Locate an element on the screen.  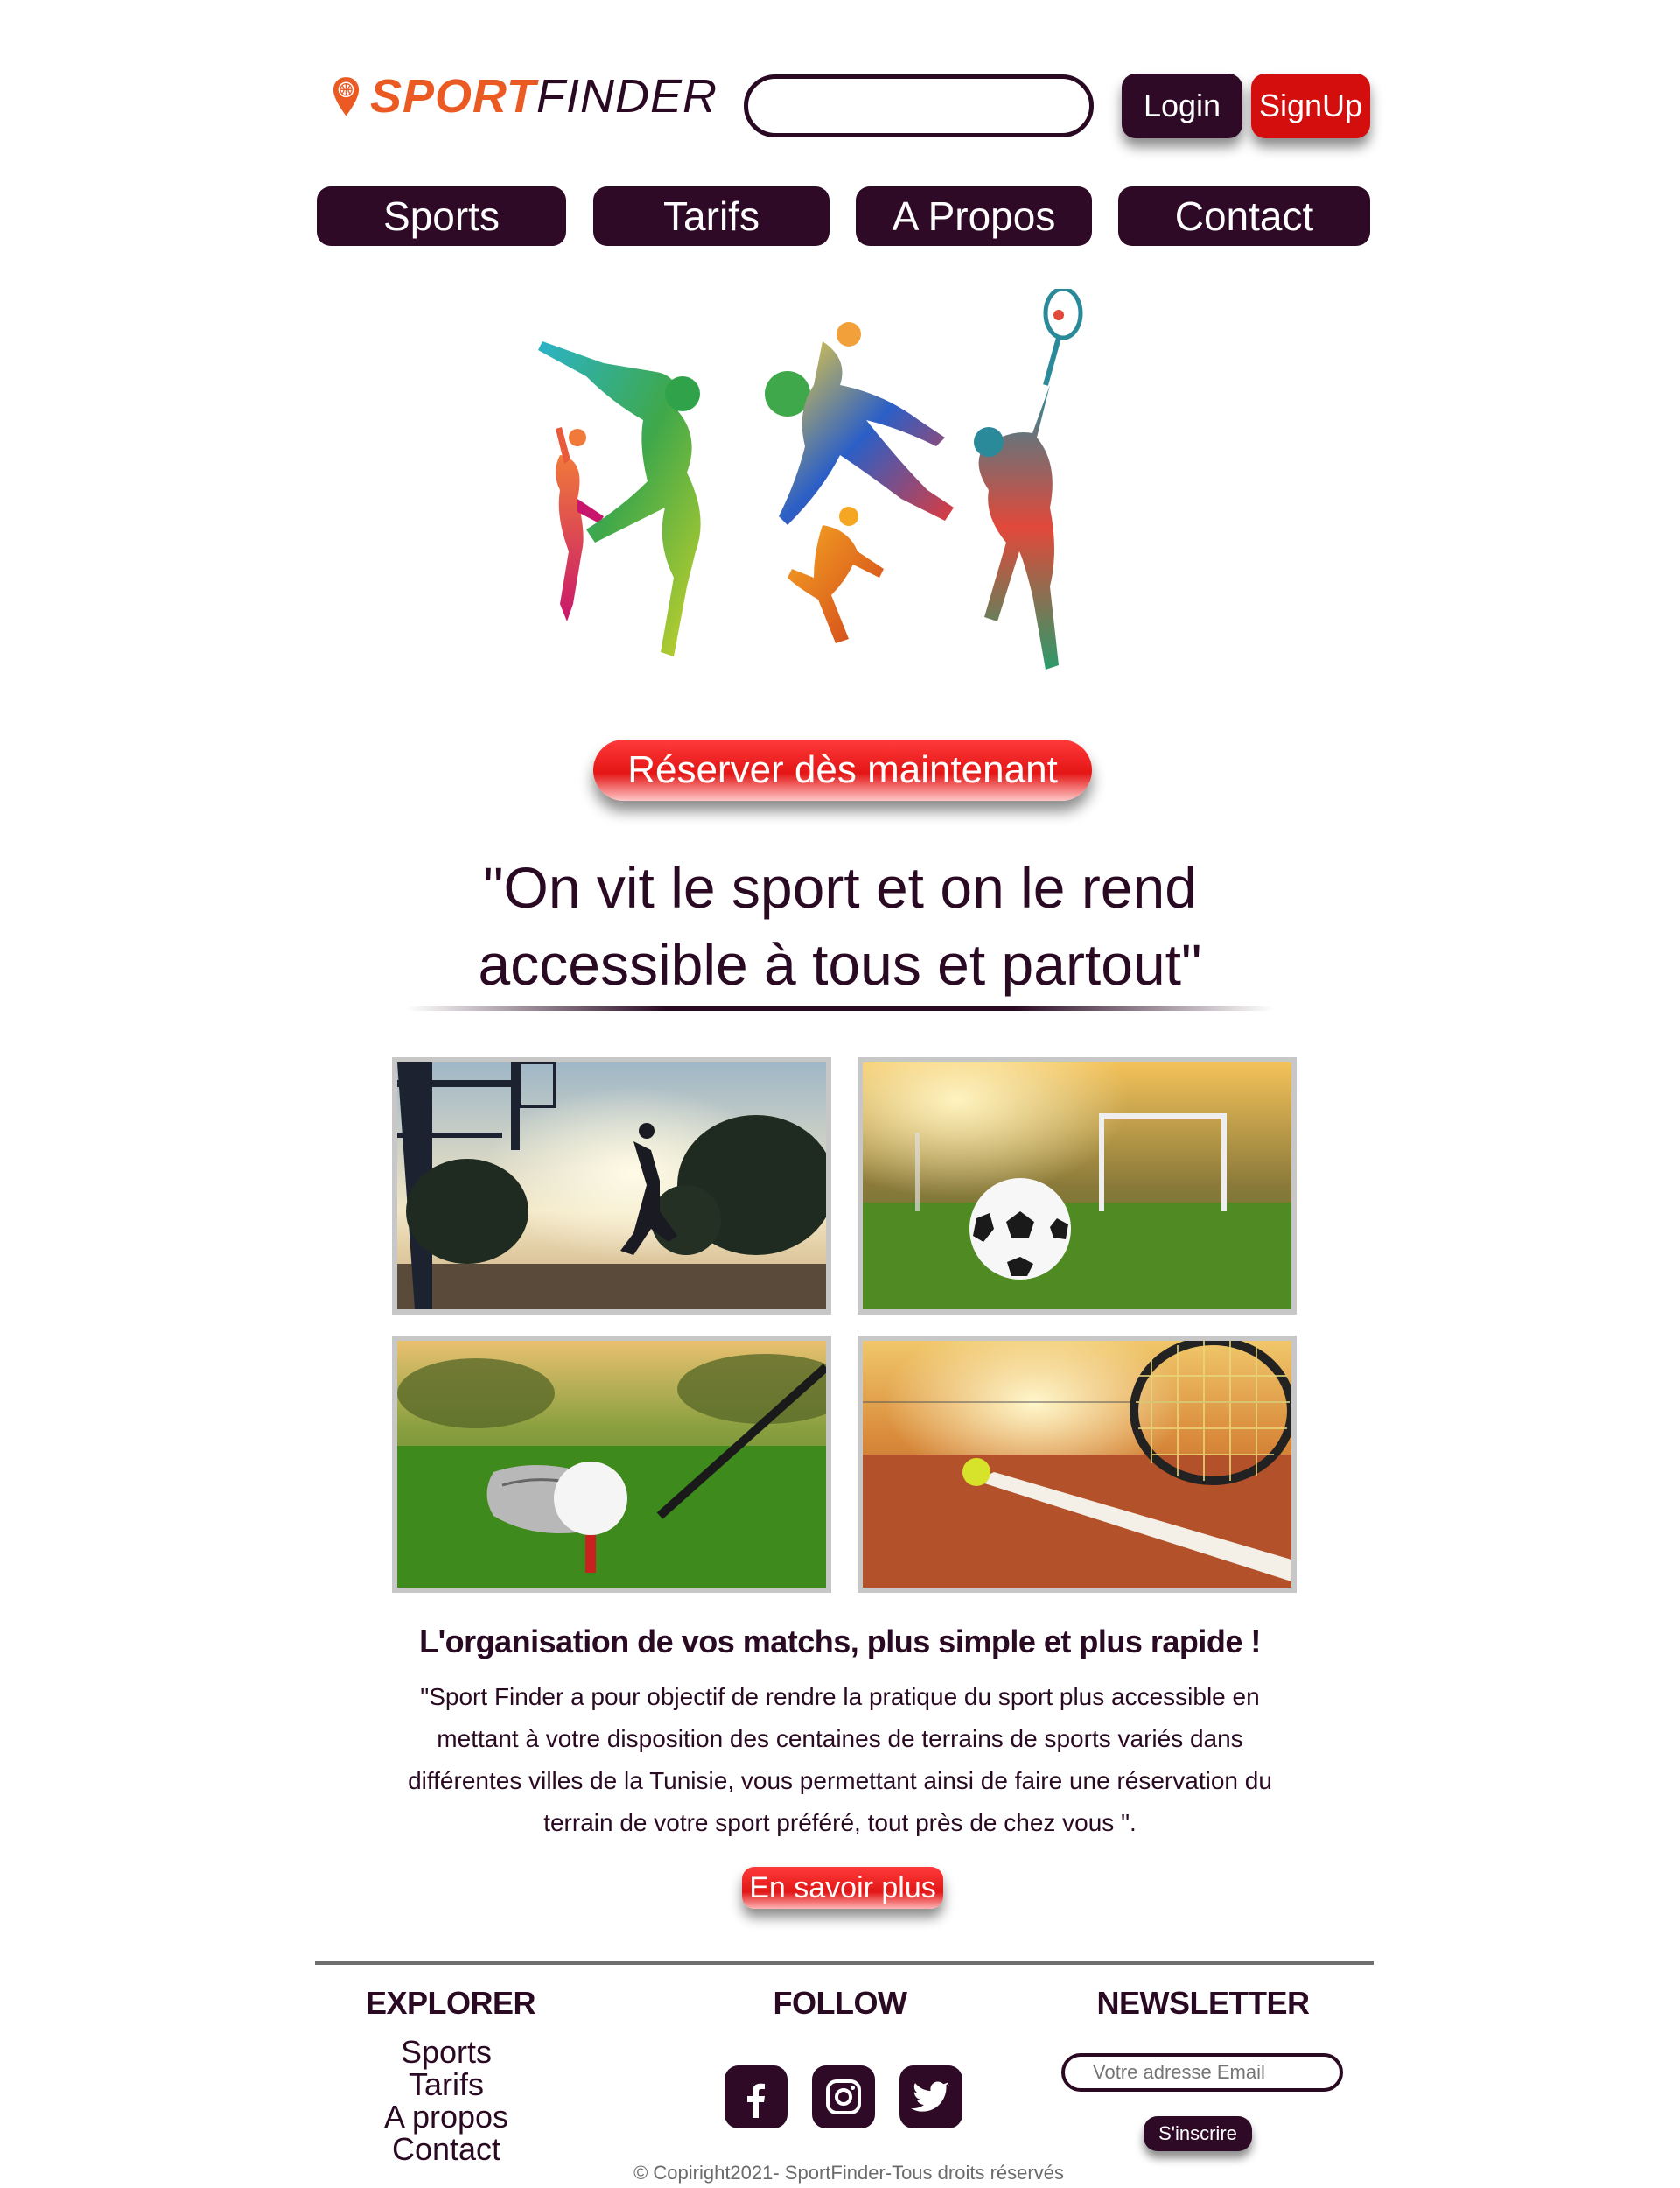
football-scene-image is located at coordinates (1077, 1185).